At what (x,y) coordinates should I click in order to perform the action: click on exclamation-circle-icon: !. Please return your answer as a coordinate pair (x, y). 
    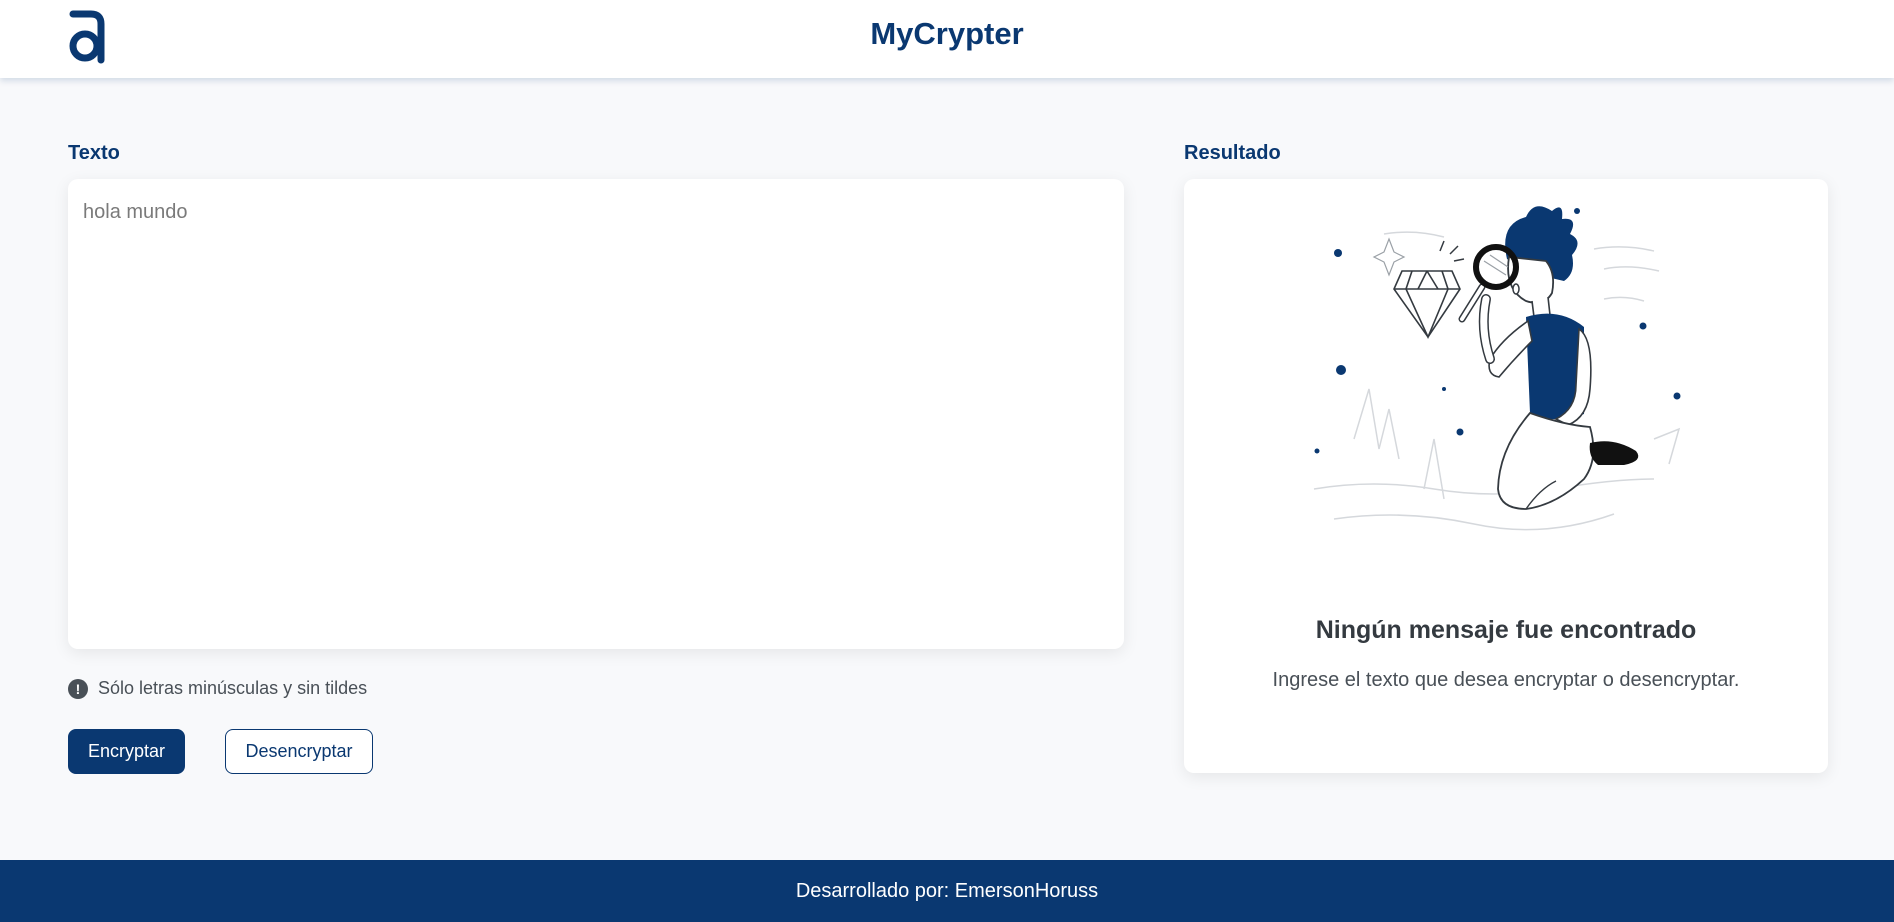
    Looking at the image, I should click on (78, 688).